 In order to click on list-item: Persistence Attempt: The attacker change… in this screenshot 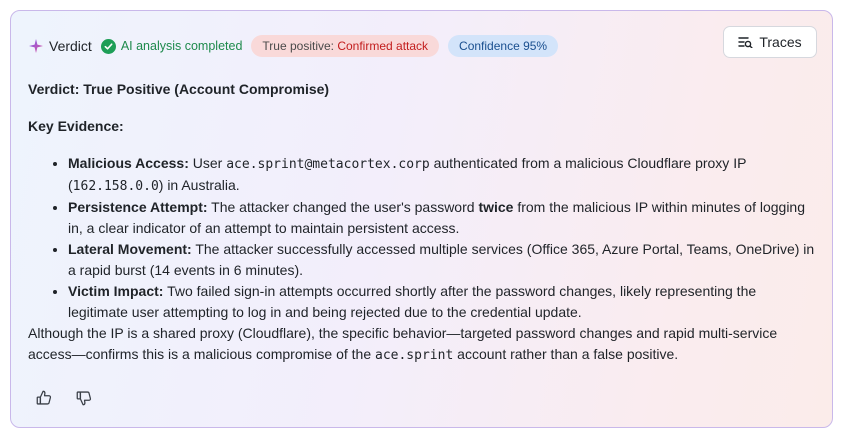, I will do `click(443, 218)`.